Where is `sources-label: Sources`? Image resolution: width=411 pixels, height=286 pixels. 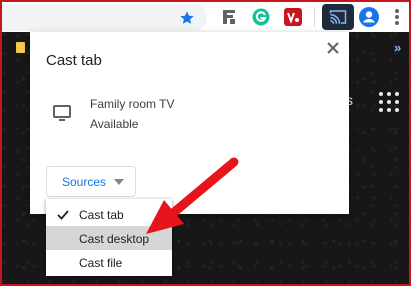
sources-label: Sources is located at coordinates (84, 182).